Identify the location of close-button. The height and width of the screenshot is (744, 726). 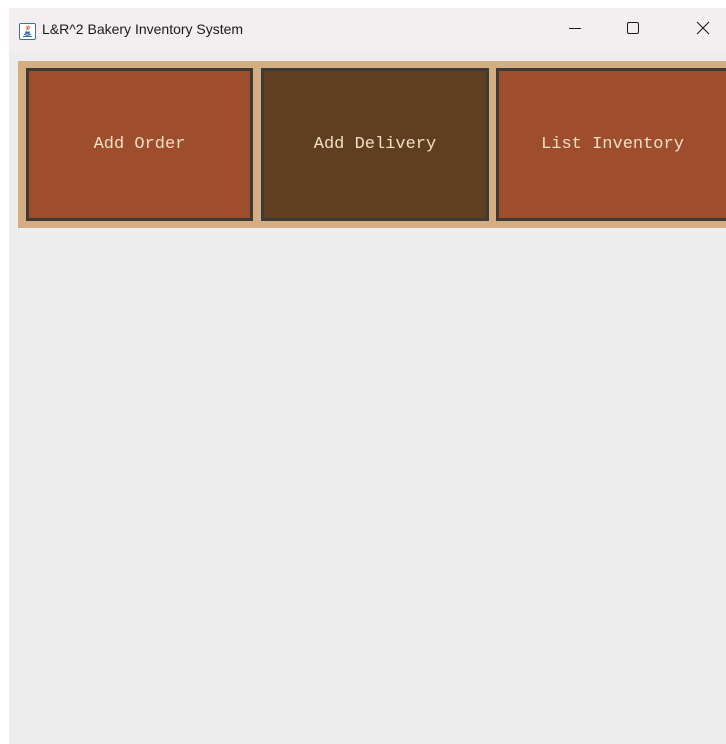
(703, 30).